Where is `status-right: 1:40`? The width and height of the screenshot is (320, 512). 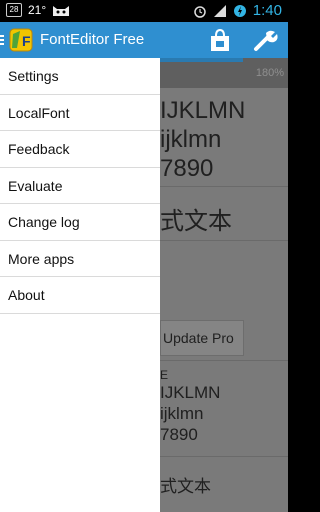
status-right: 1:40 is located at coordinates (237, 10).